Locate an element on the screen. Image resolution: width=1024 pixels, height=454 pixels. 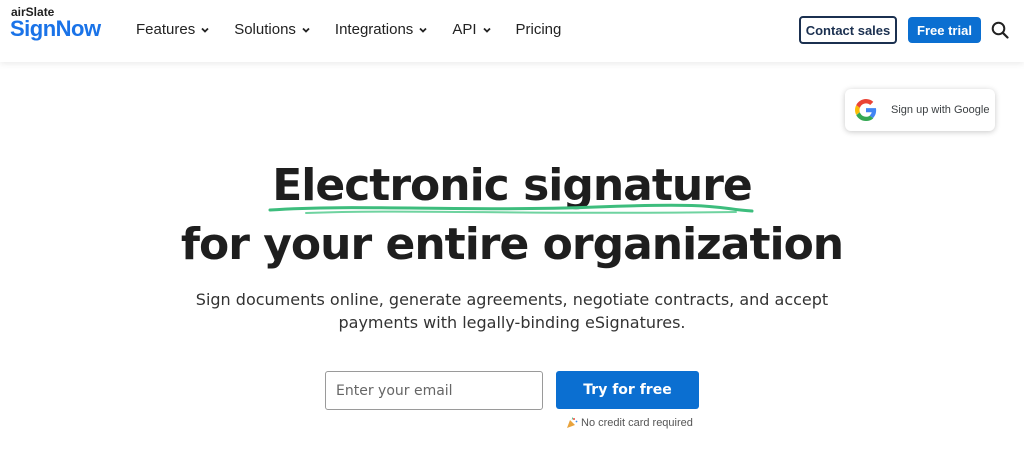
note-text: No credit card required is located at coordinates (637, 423).